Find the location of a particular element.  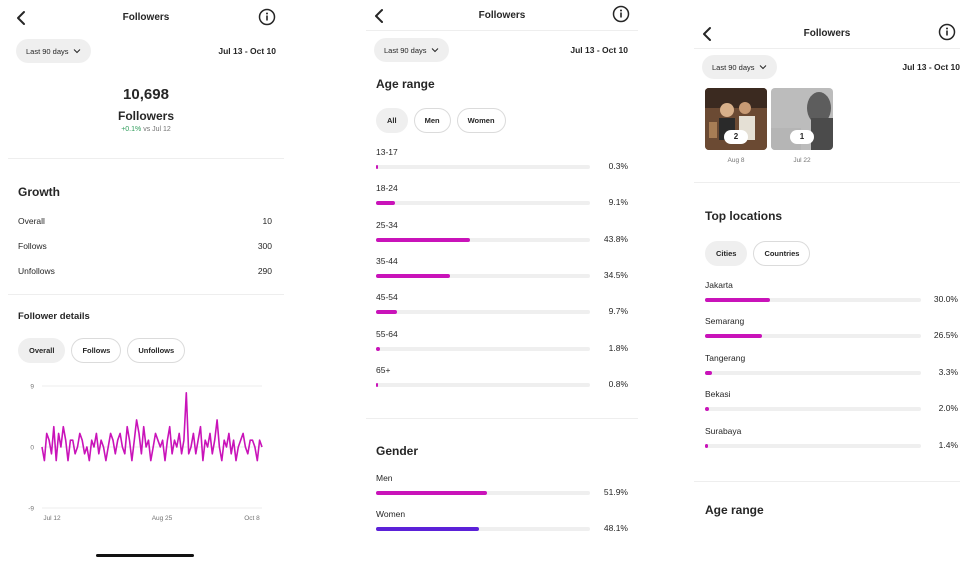

age-tab-all: All is located at coordinates (392, 120).